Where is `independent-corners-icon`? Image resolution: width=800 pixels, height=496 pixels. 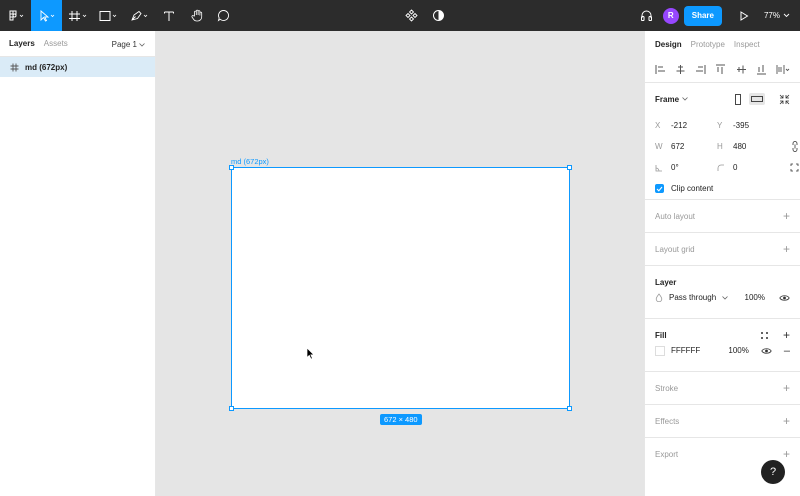
independent-corners-icon is located at coordinates (794, 167).